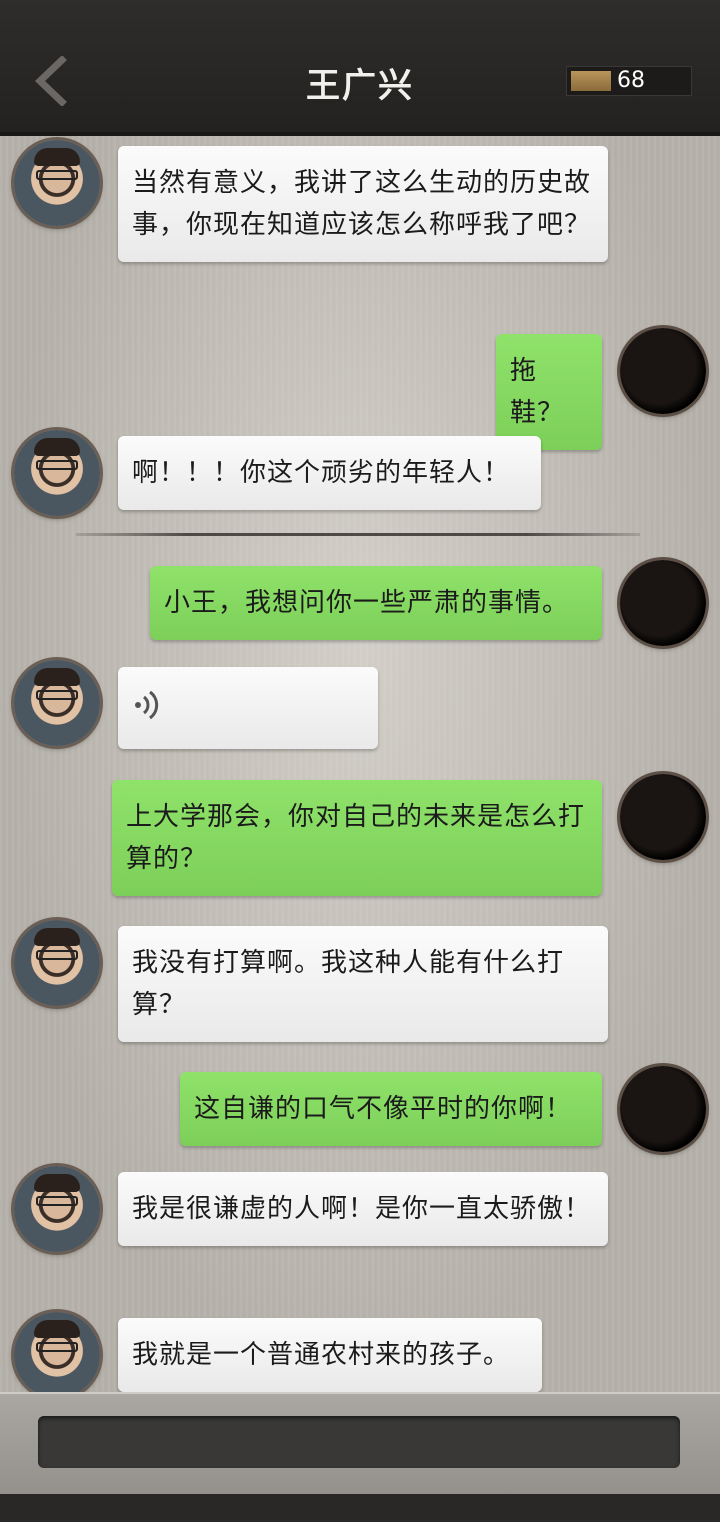 The width and height of the screenshot is (720, 1522). Describe the element at coordinates (360, 68) in the screenshot. I see `top-bar: 王广兴 68` at that location.